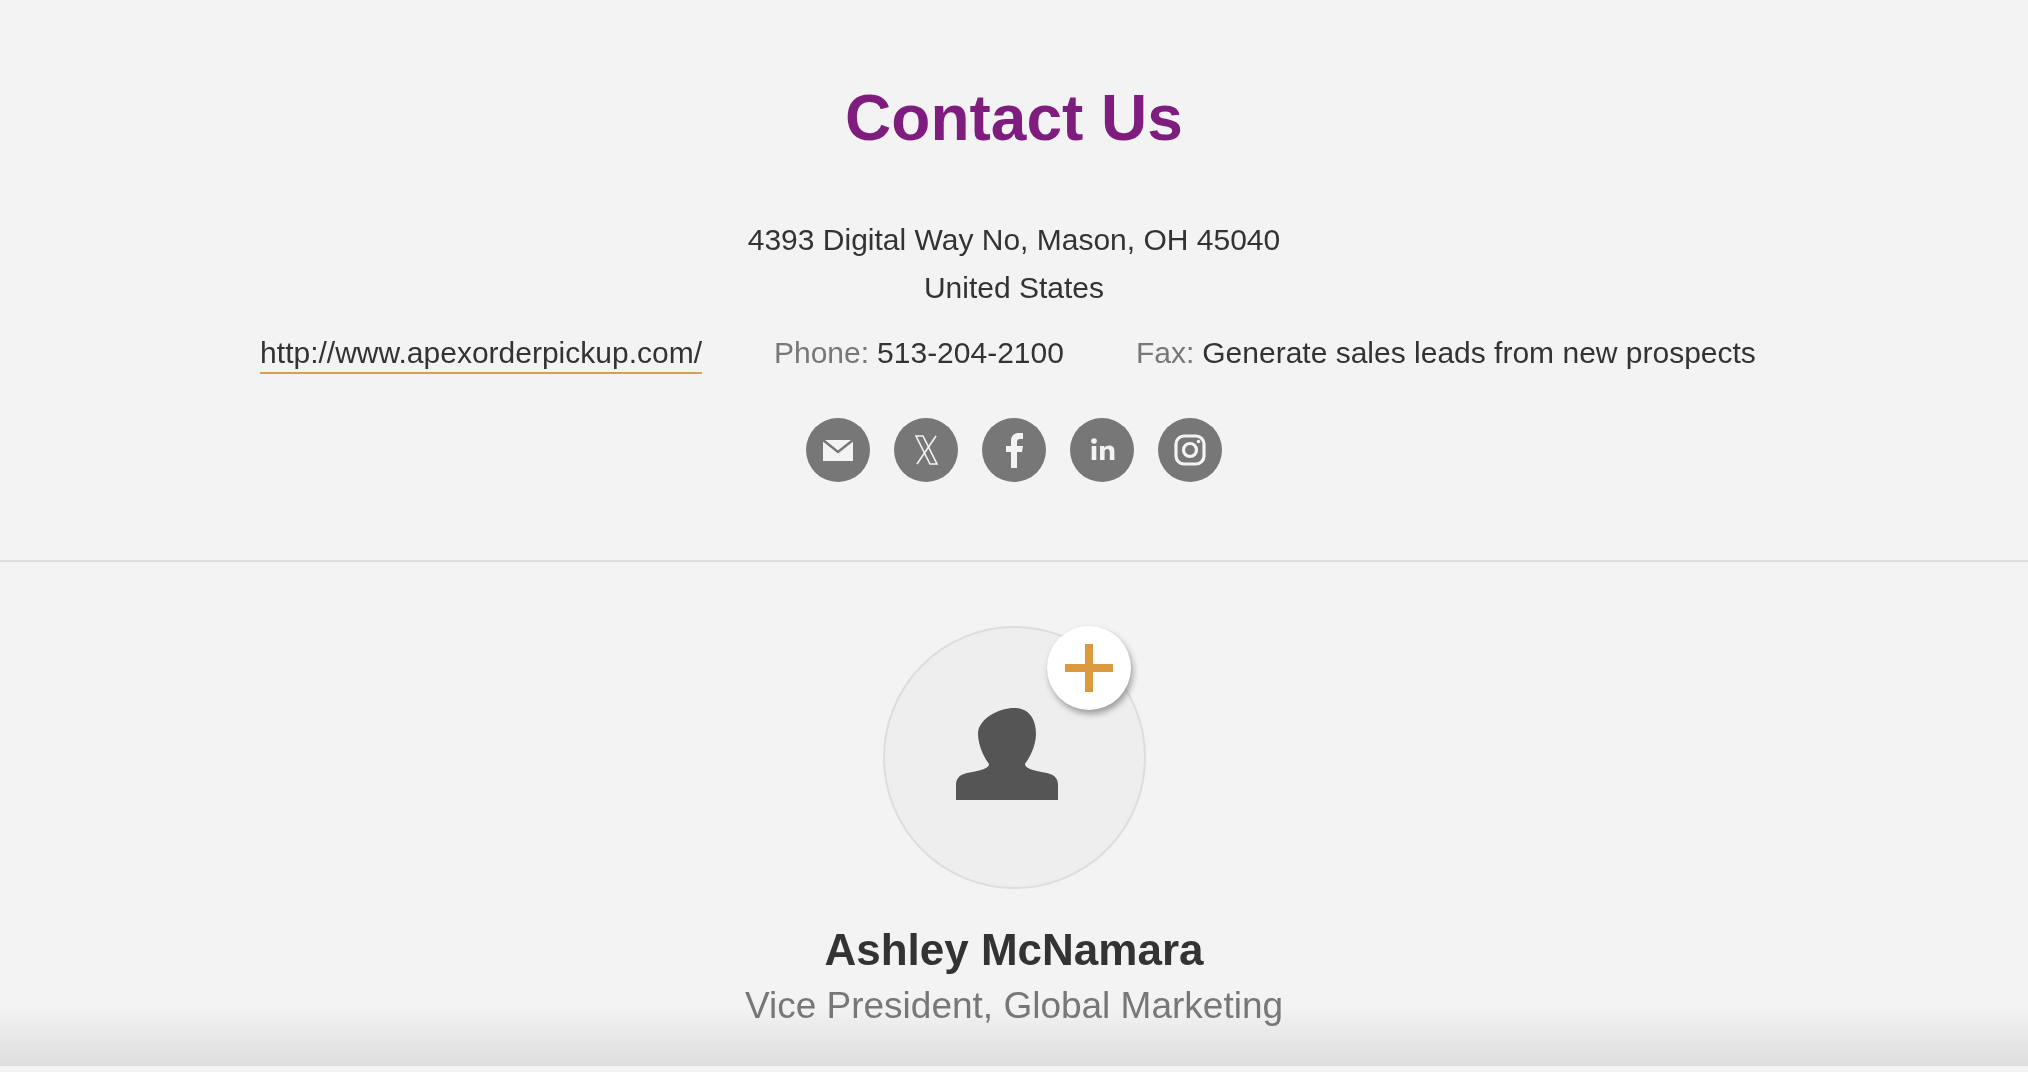  Describe the element at coordinates (822, 353) in the screenshot. I see `phone-label: Phone:` at that location.